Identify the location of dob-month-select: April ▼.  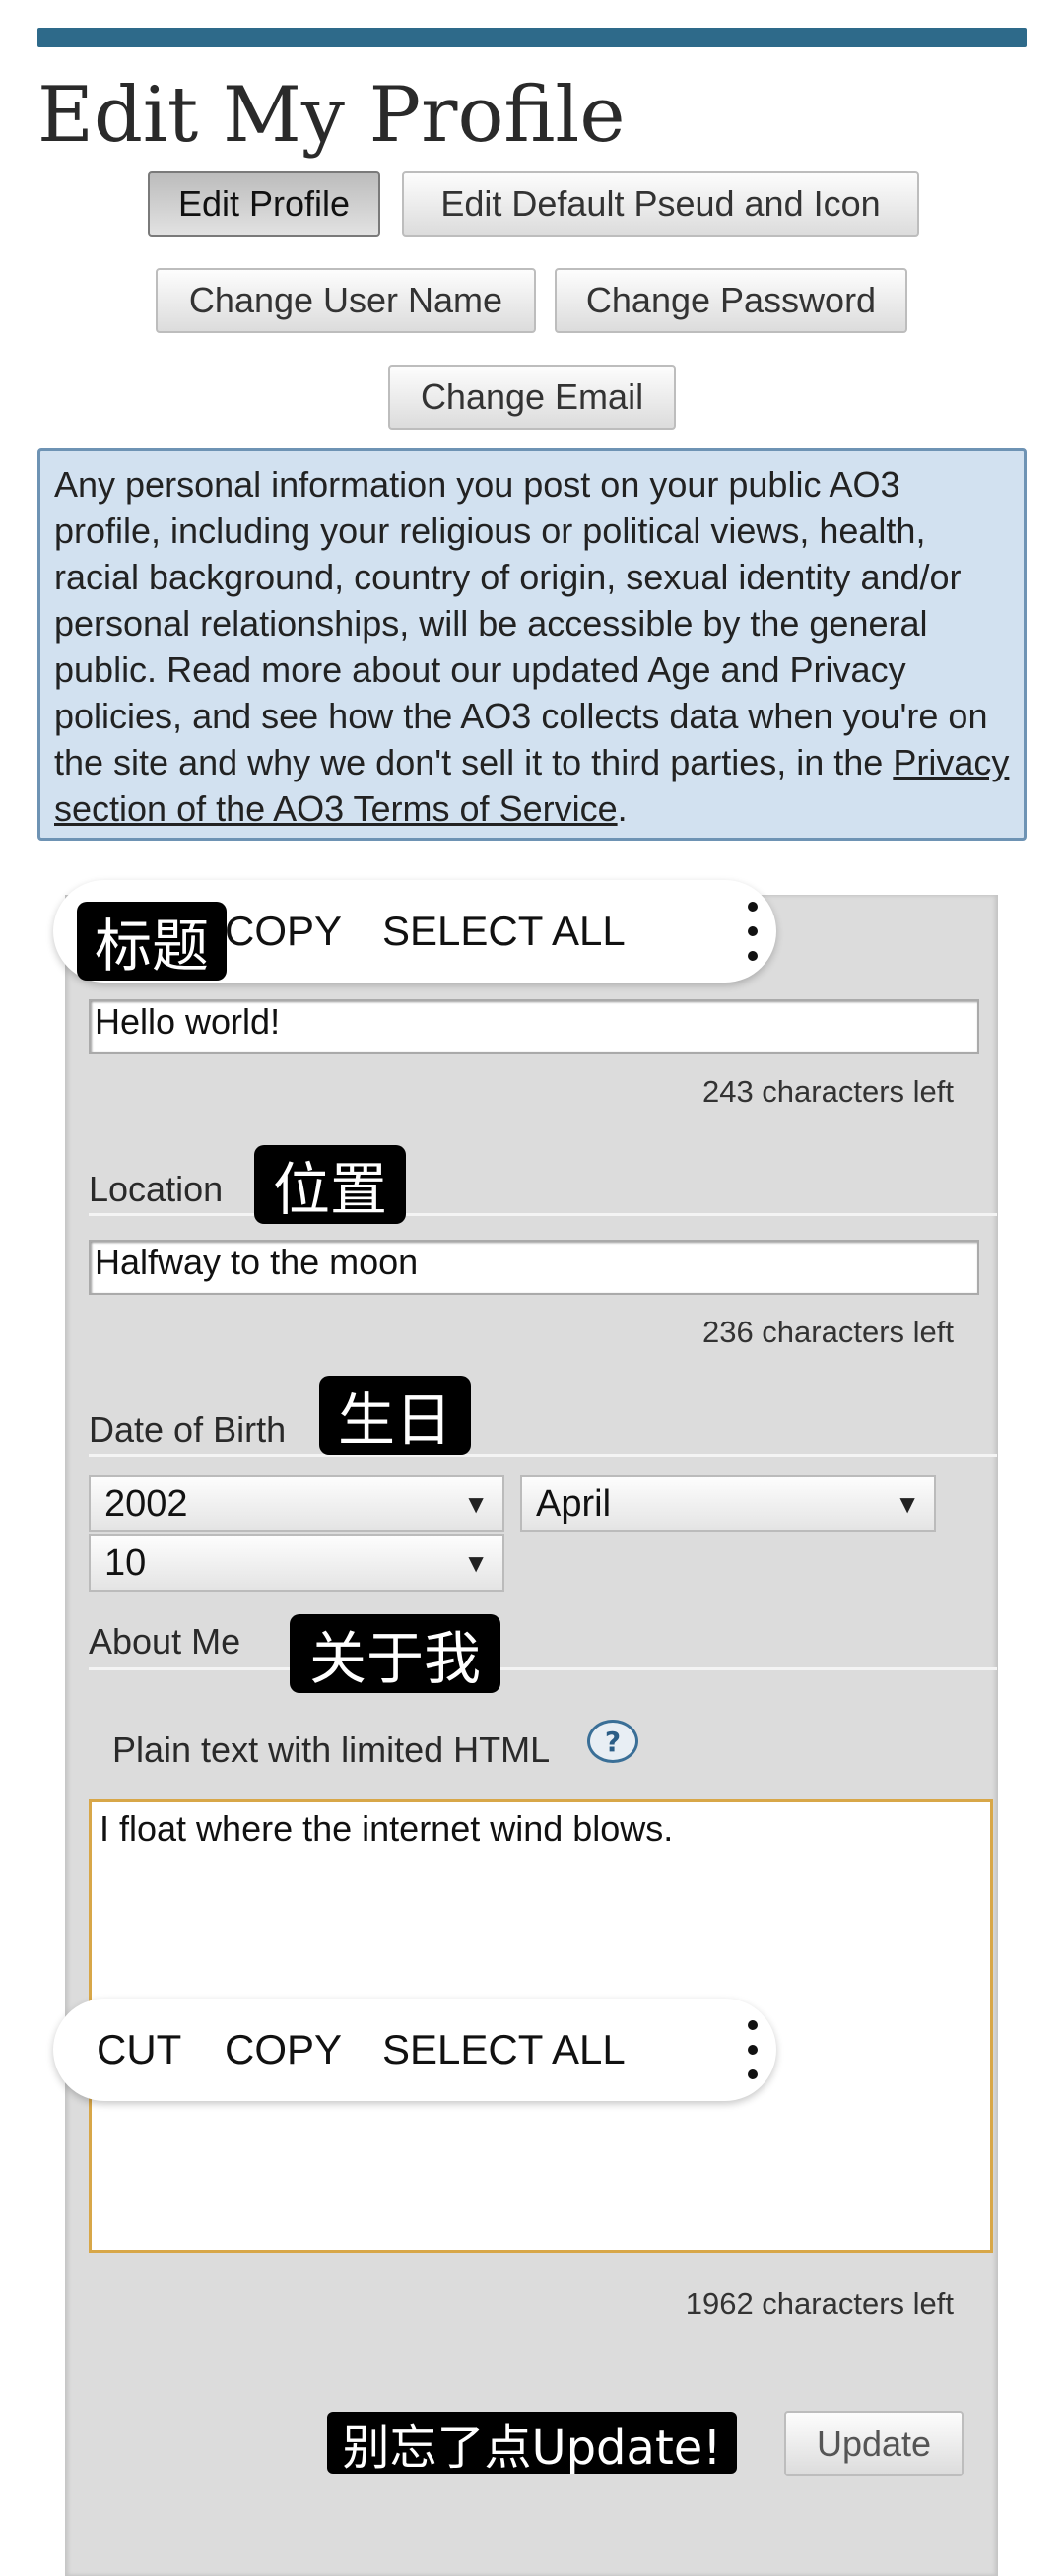
(728, 1504).